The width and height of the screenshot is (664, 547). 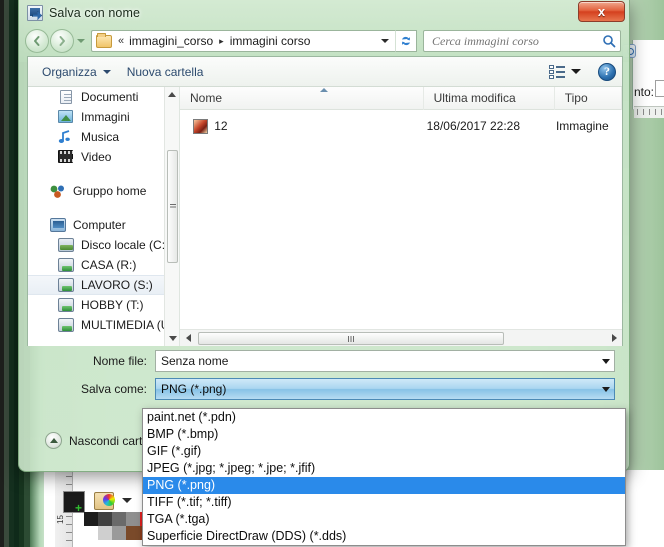 What do you see at coordinates (35, 13) in the screenshot?
I see `save-dialog-icon` at bounding box center [35, 13].